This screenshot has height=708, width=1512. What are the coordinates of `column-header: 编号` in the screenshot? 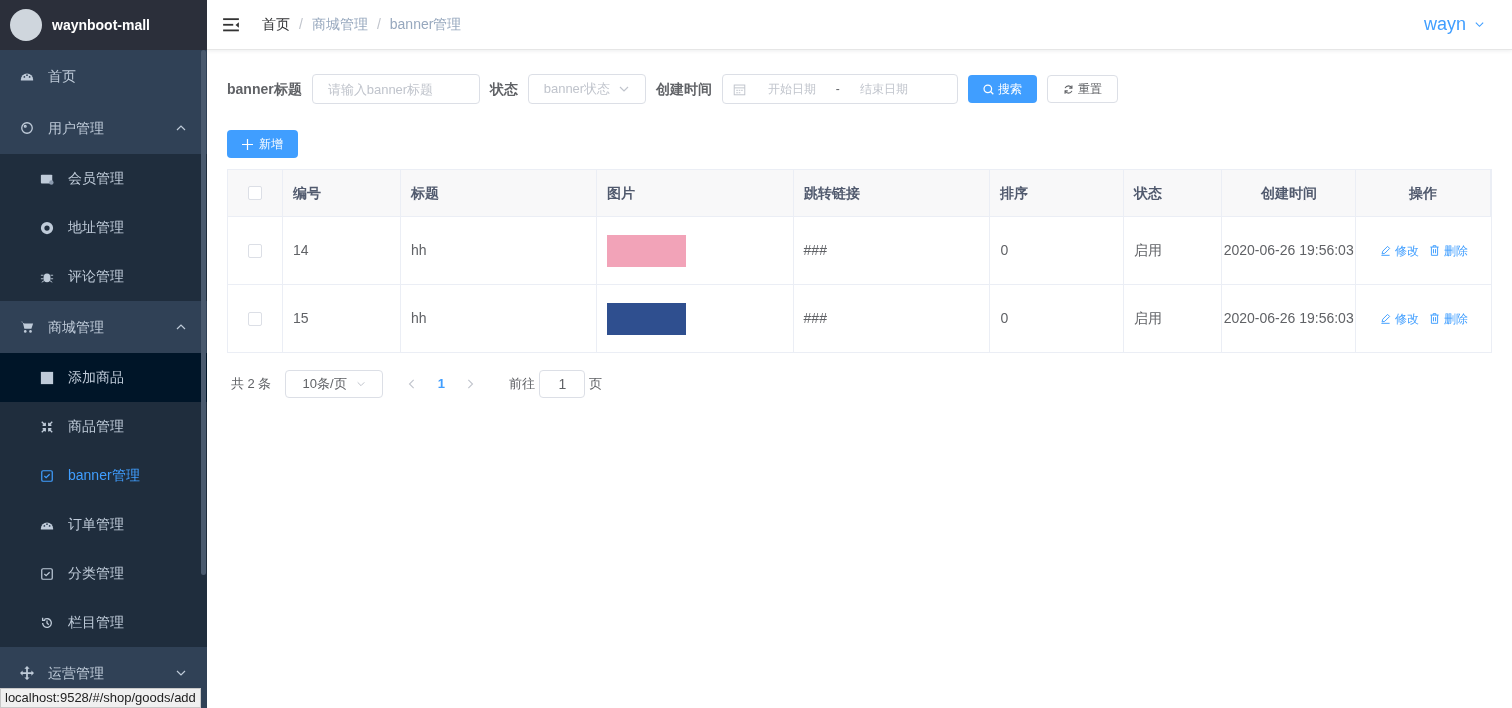 It's located at (306, 193).